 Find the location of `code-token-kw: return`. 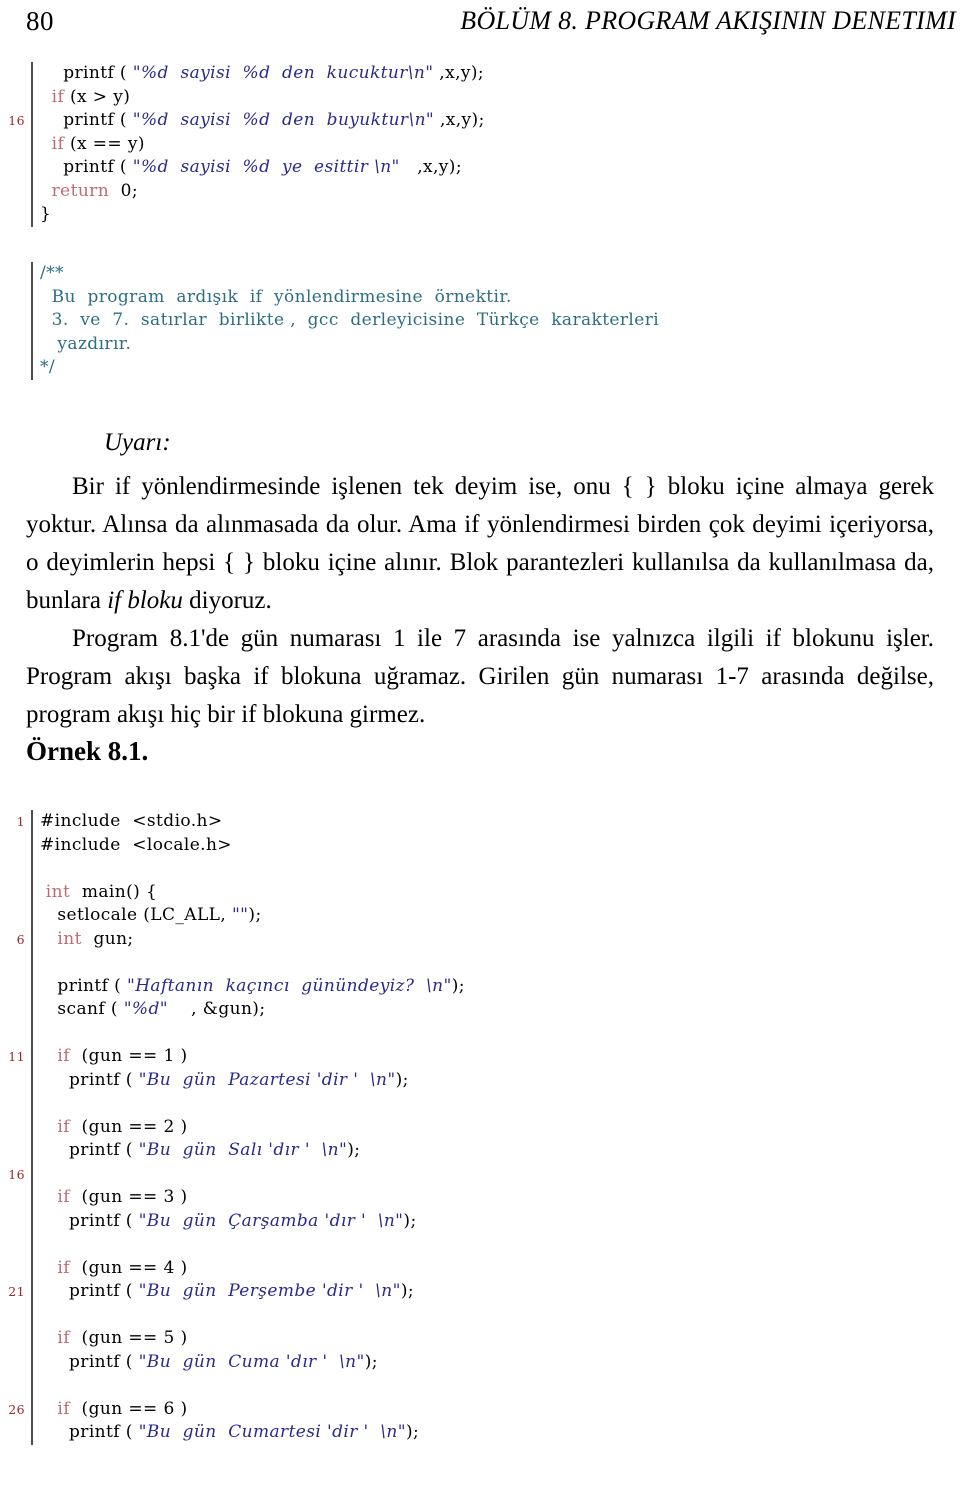

code-token-kw: return is located at coordinates (75, 190).